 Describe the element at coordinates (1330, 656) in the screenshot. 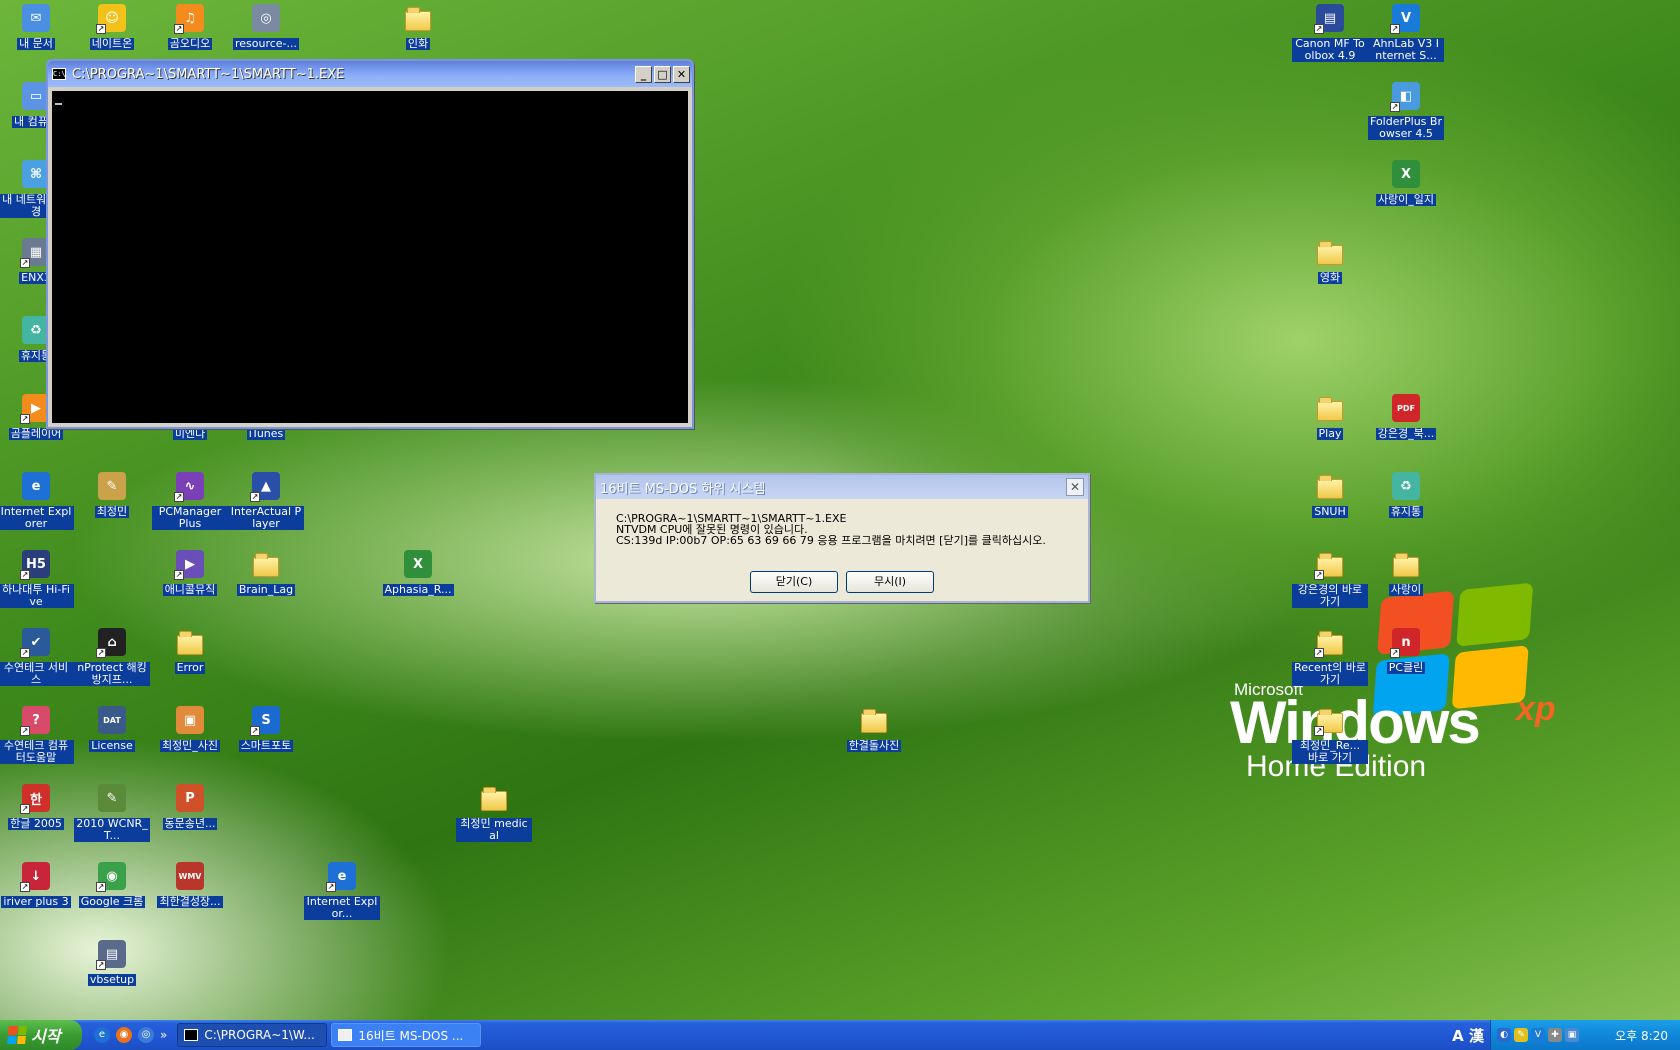

I see `desktop-icon: ↗ Recent의 바로 가기` at that location.